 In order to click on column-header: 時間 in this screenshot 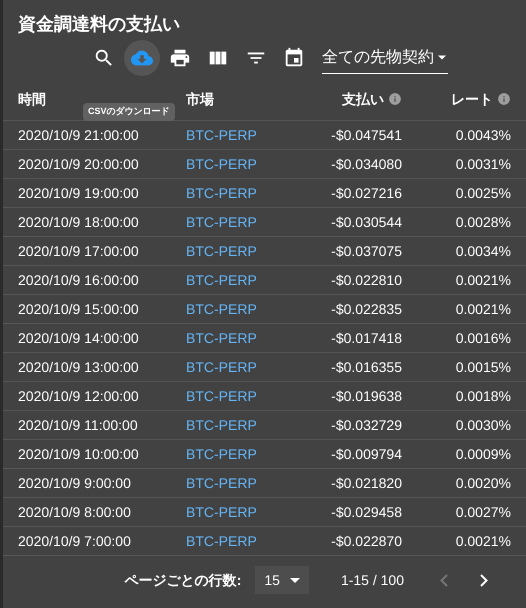, I will do `click(32, 99)`.